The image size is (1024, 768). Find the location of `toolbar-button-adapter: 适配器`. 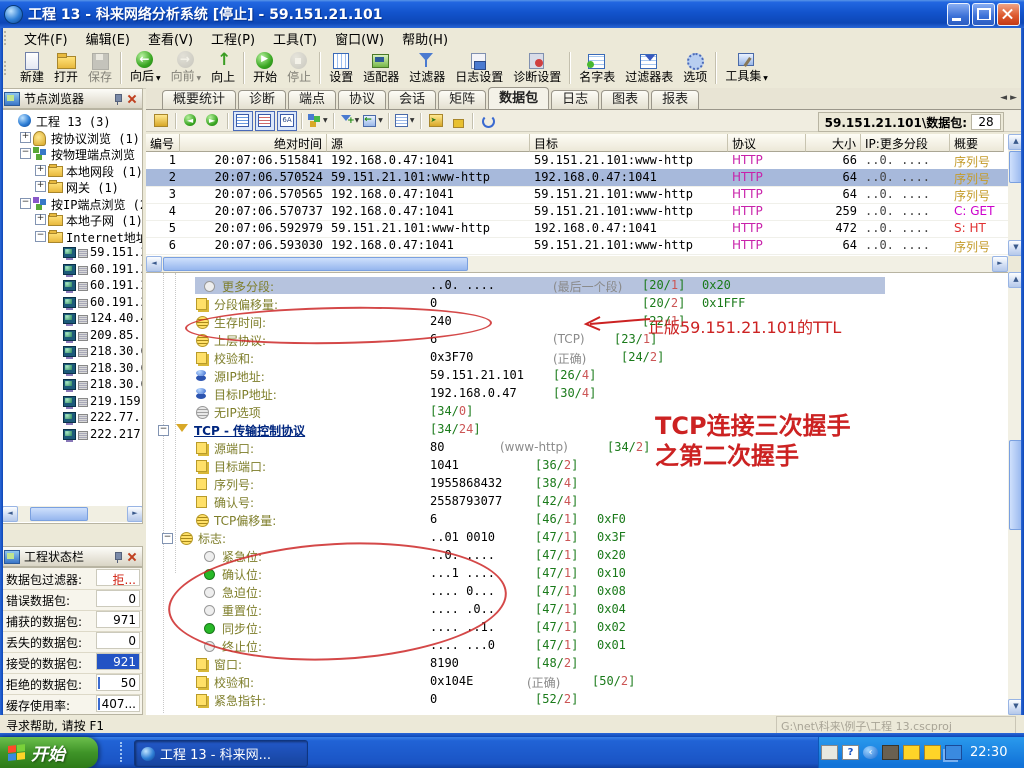

toolbar-button-adapter: 适配器 is located at coordinates (381, 68).